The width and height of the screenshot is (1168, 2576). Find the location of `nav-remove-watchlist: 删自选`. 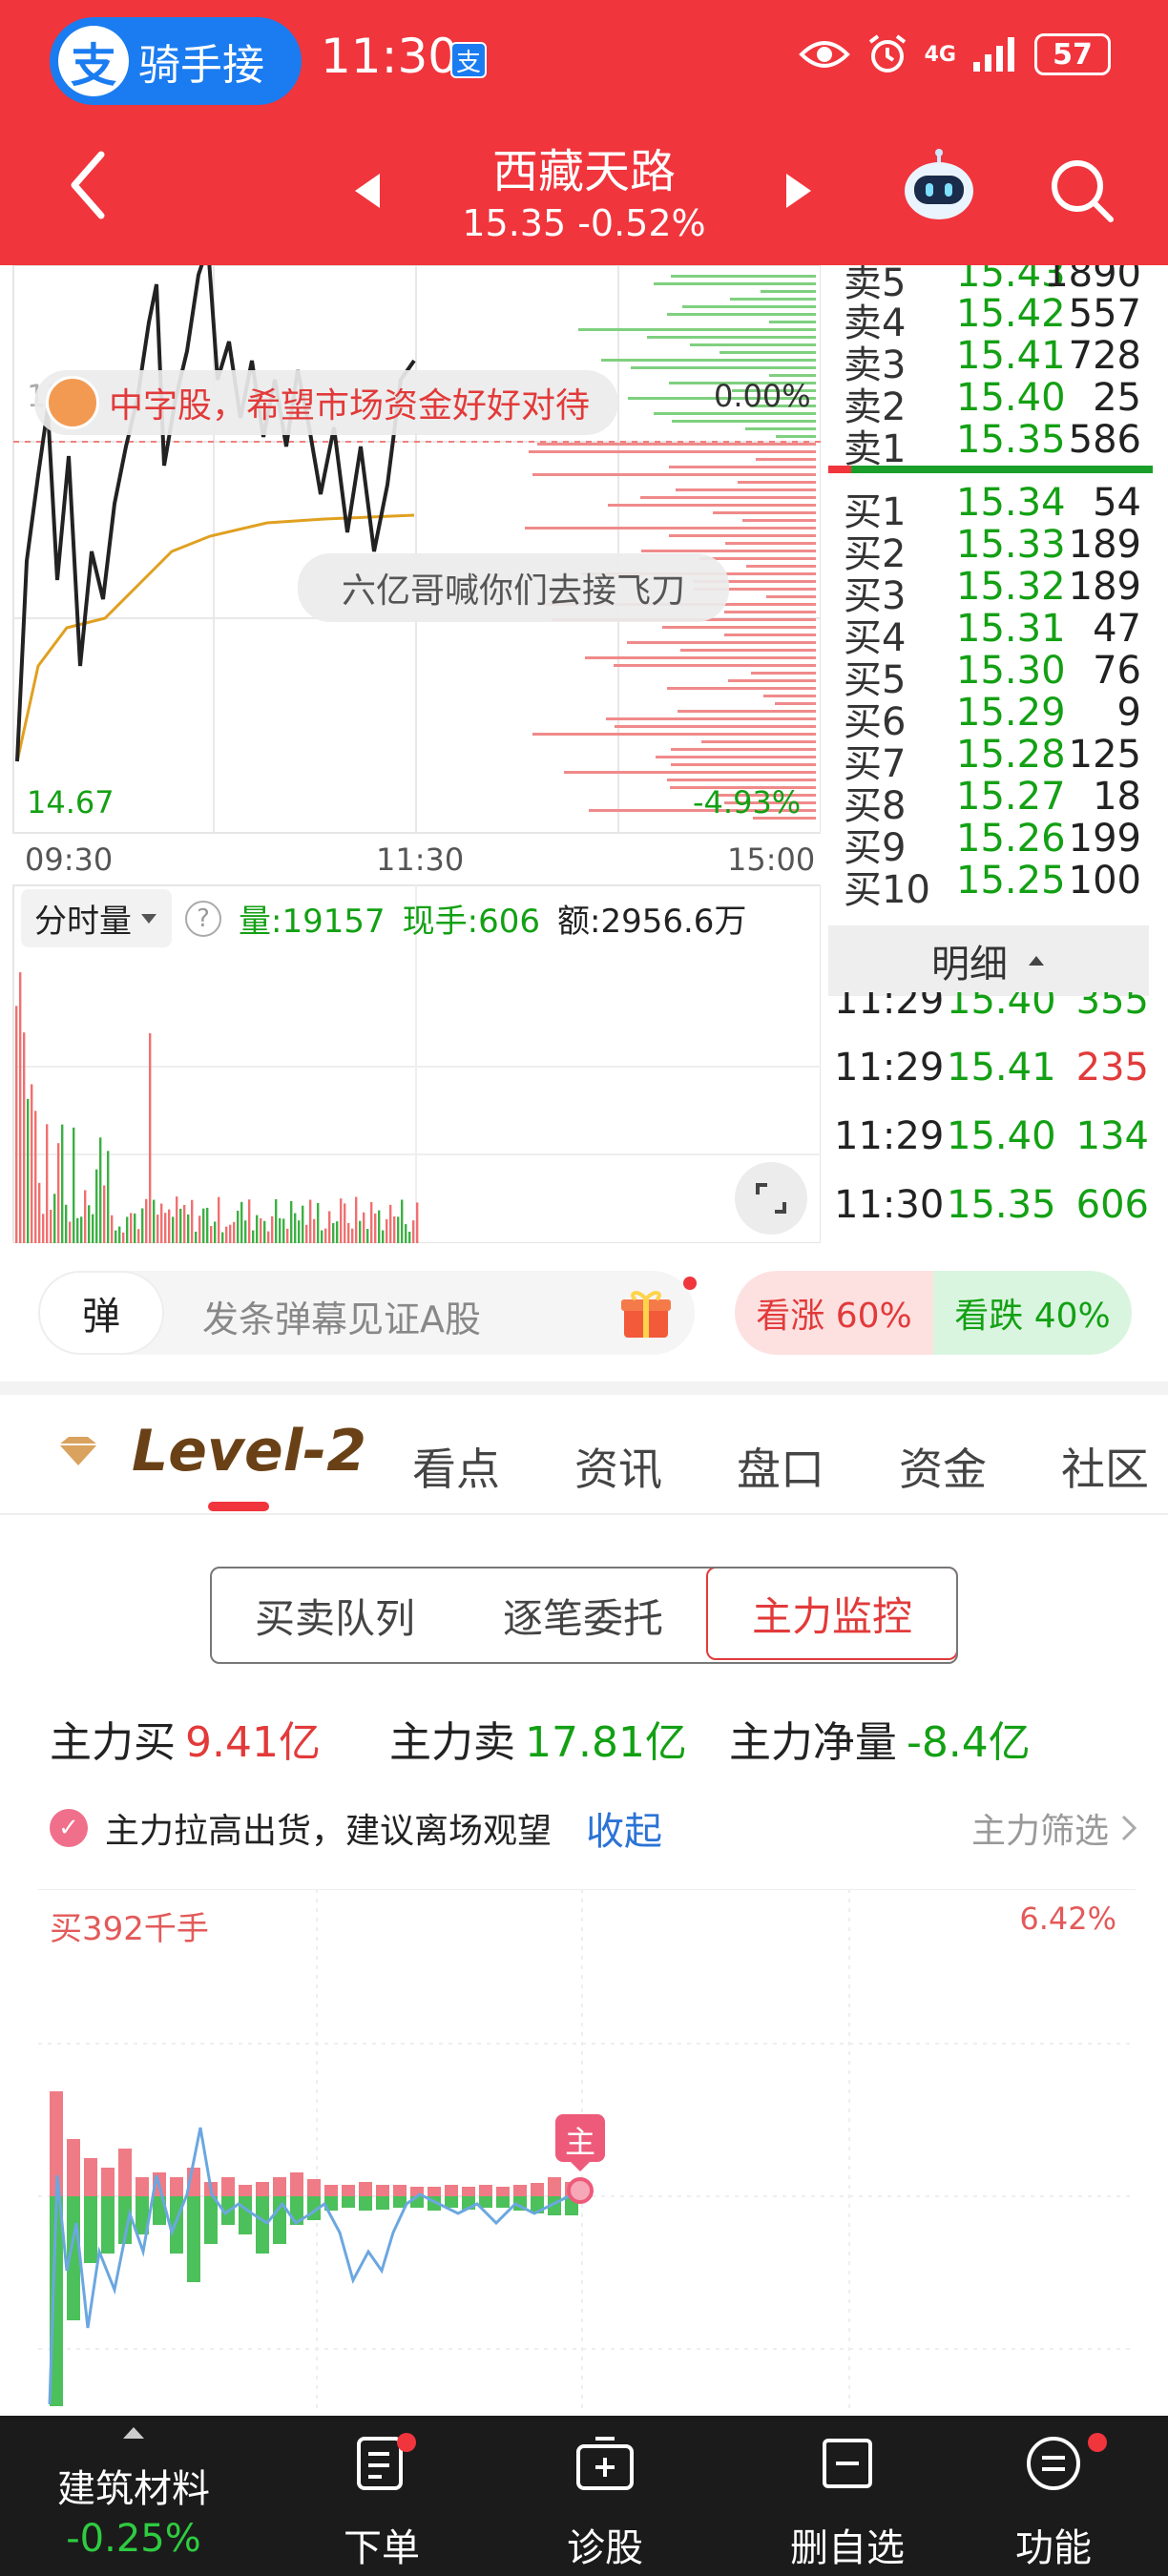

nav-remove-watchlist: 删自选 is located at coordinates (847, 2496).